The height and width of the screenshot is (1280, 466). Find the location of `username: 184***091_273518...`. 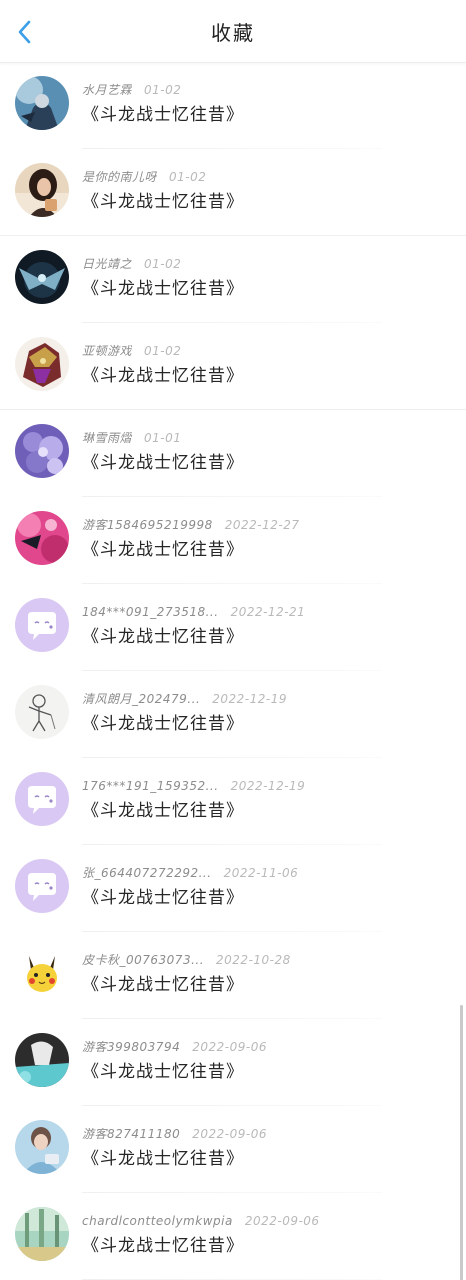

username: 184***091_273518... is located at coordinates (150, 612).